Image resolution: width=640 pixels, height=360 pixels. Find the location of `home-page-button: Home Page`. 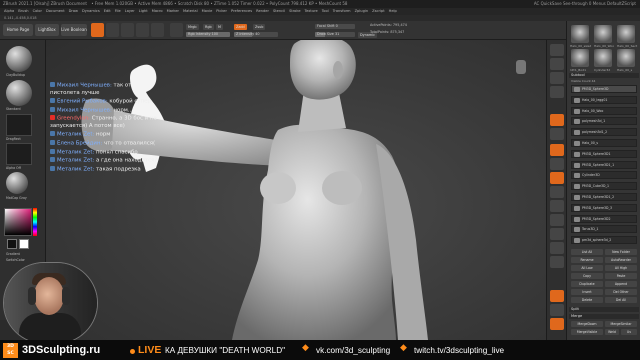

home-page-button: Home Page is located at coordinates (18, 30).